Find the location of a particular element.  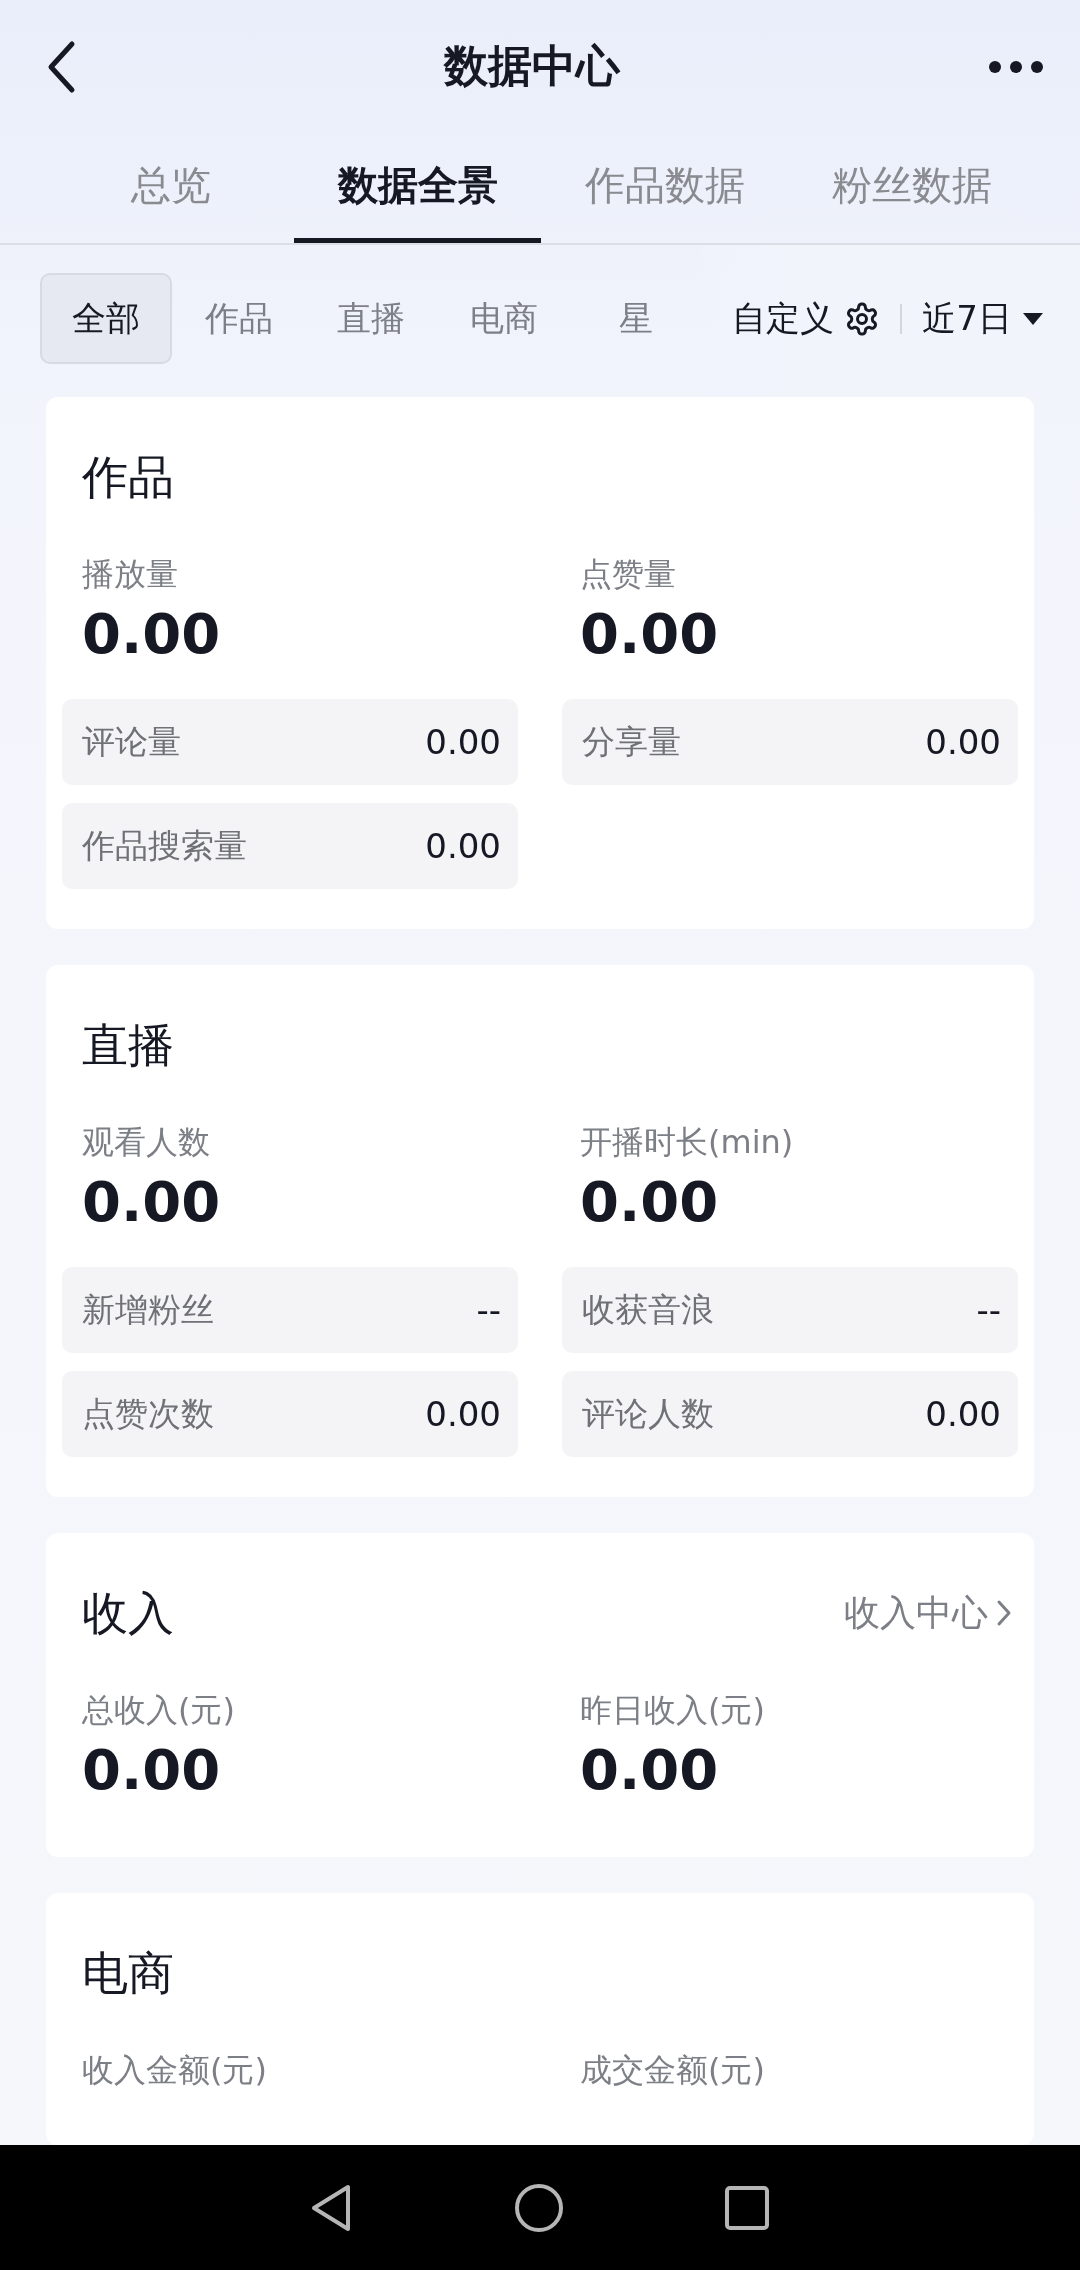

filter-chip: 直播 is located at coordinates (371, 319).